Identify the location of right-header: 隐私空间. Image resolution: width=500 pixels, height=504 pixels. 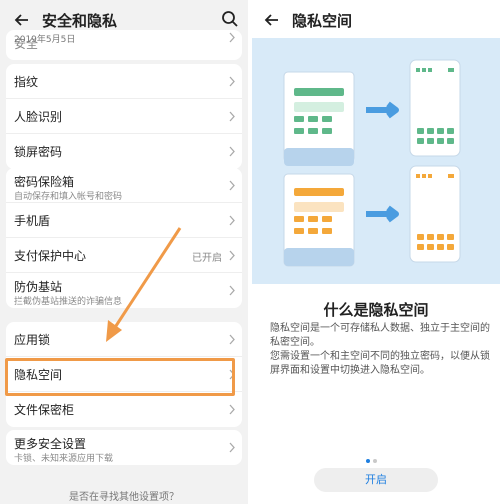
(376, 20).